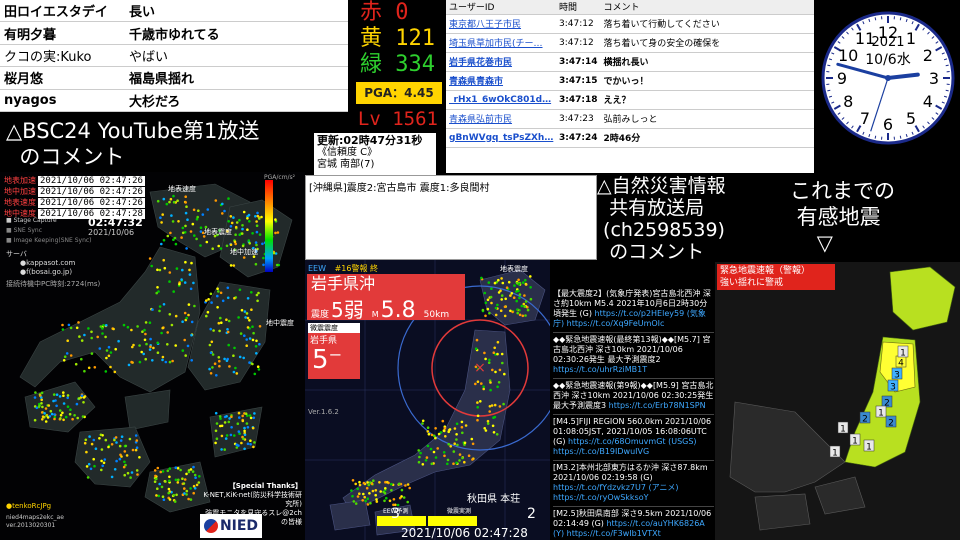 This screenshot has height=540, width=960. What do you see at coordinates (343, 268) in the screenshot?
I see `eew-tag: EEW #16警報 終` at bounding box center [343, 268].